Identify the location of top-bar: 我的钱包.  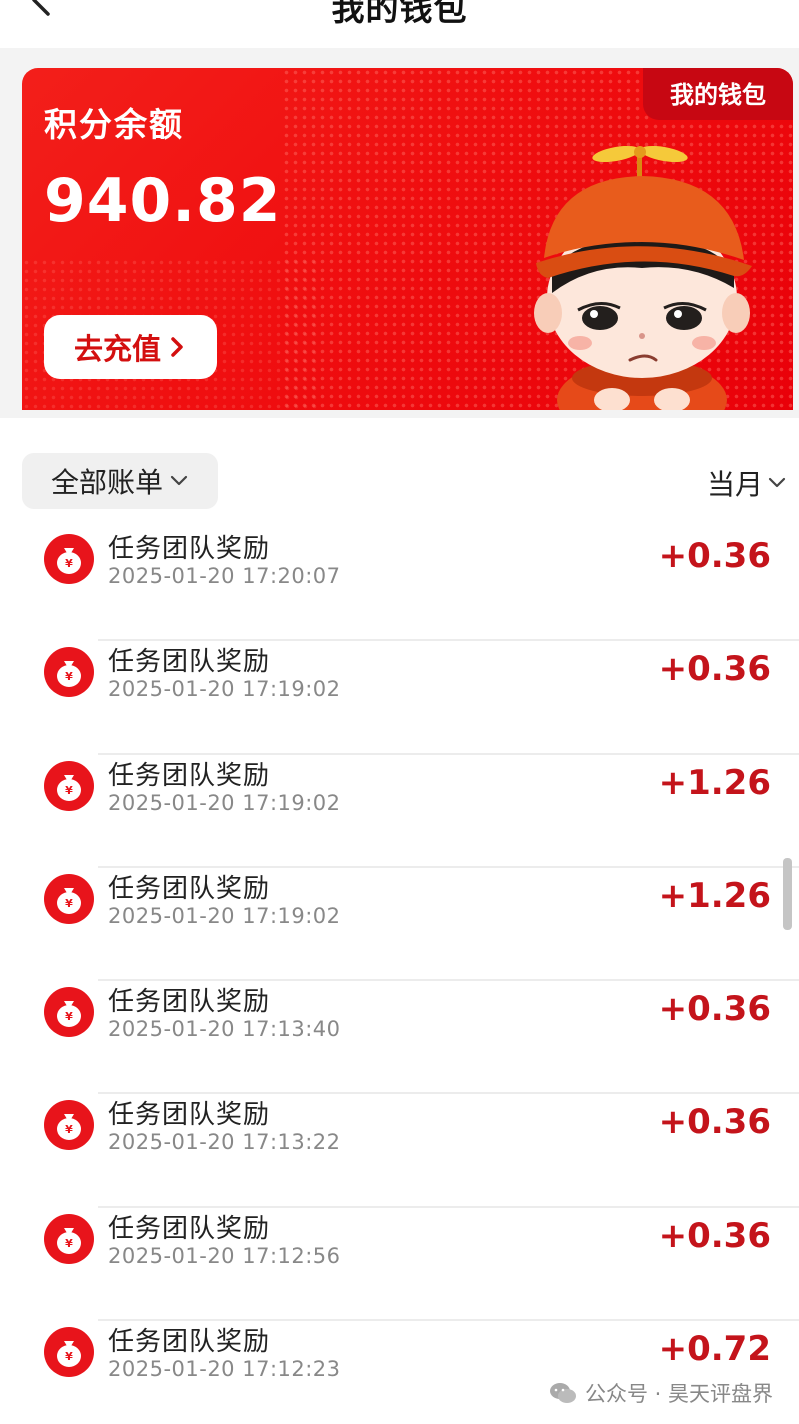
(399, 24).